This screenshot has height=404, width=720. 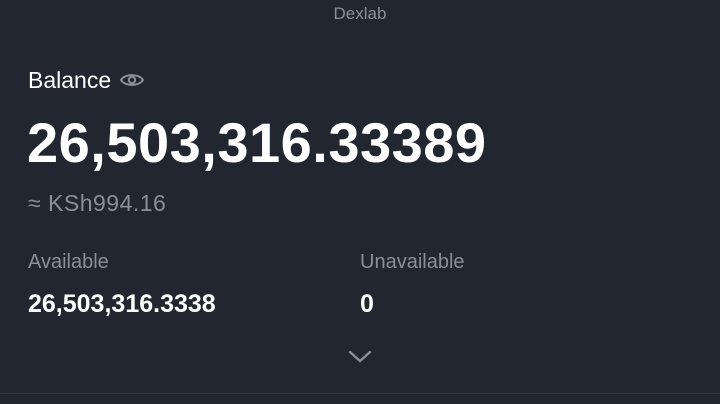 I want to click on balance-header: Balance, so click(x=86, y=80).